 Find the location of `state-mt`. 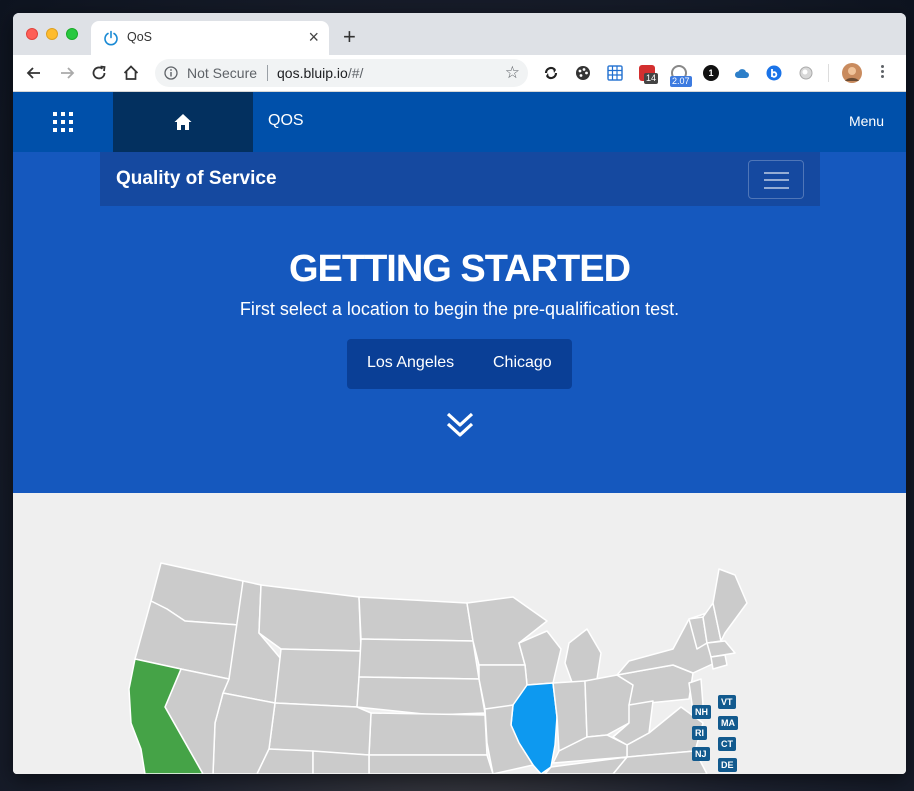

state-mt is located at coordinates (310, 618).